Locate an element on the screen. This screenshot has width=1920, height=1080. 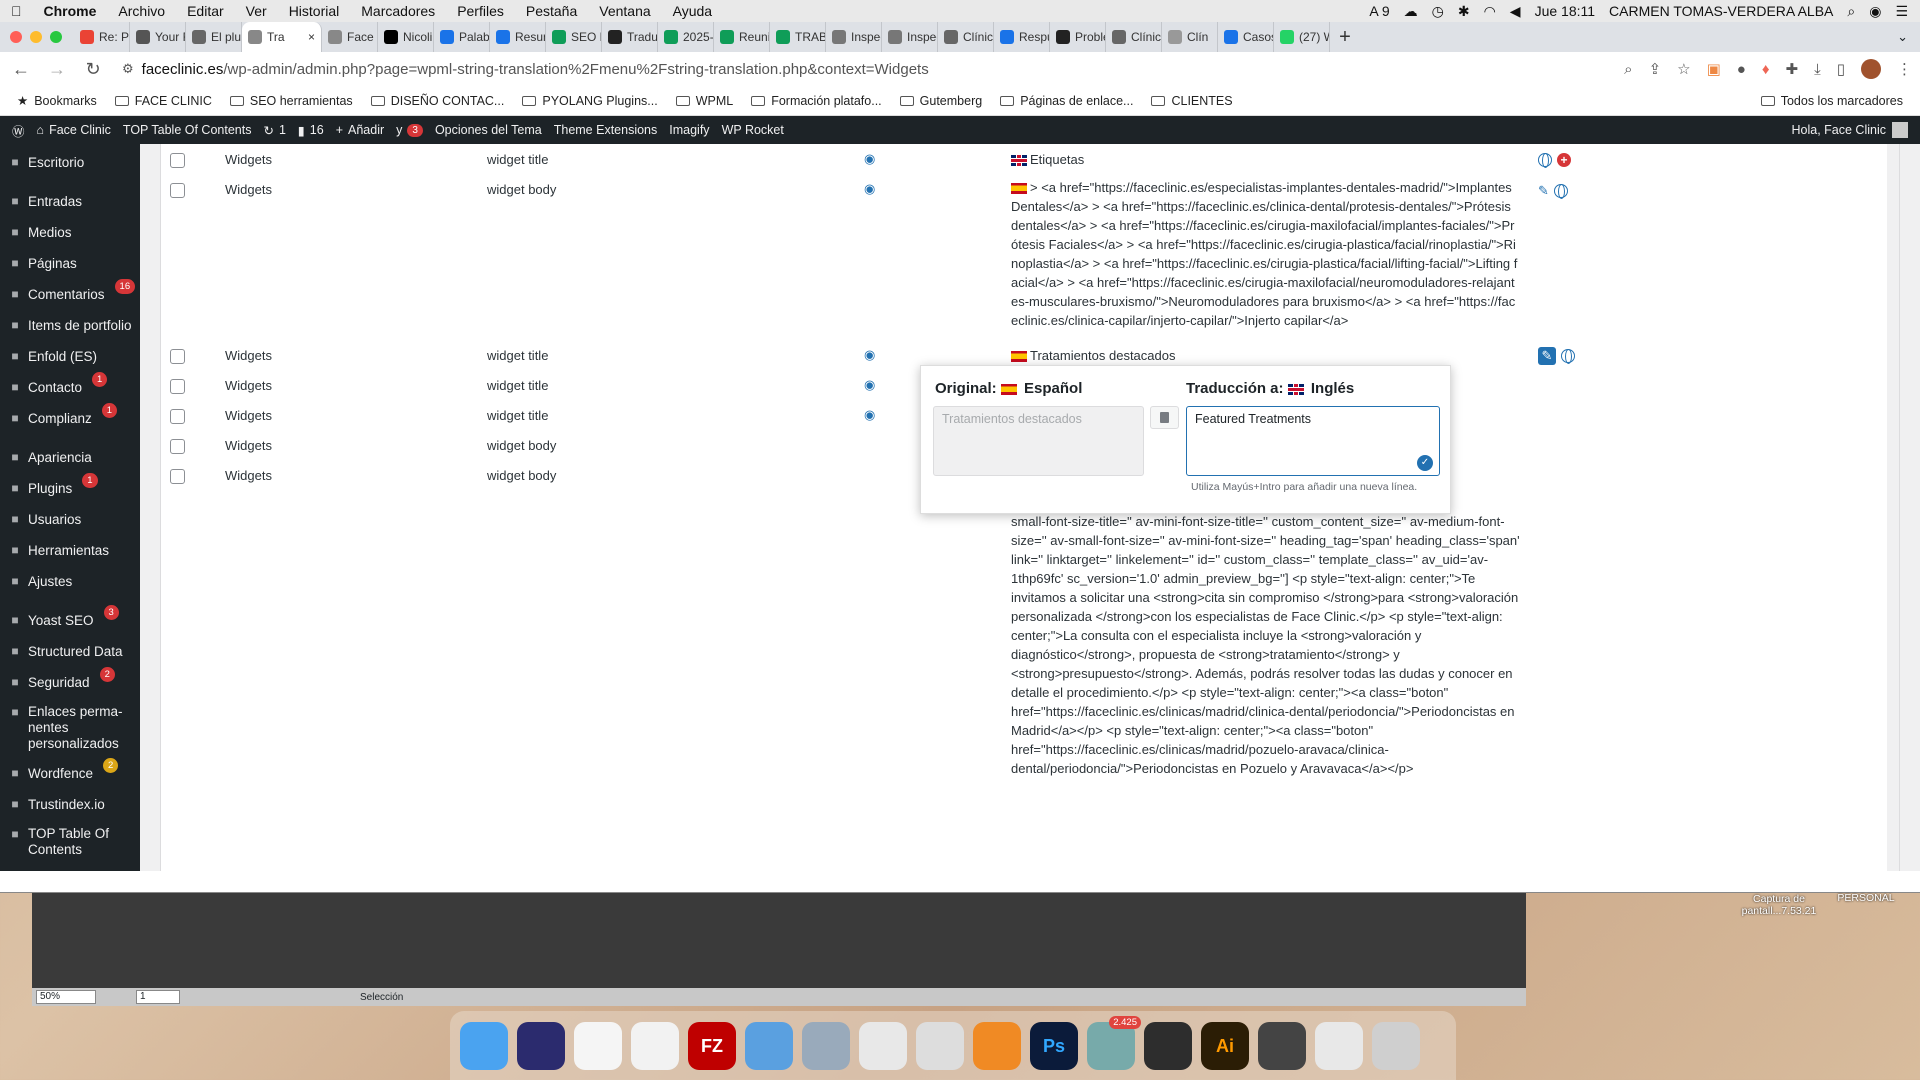
sidebar-item-herramientas: ■ Herramientas is located at coordinates (70, 550).